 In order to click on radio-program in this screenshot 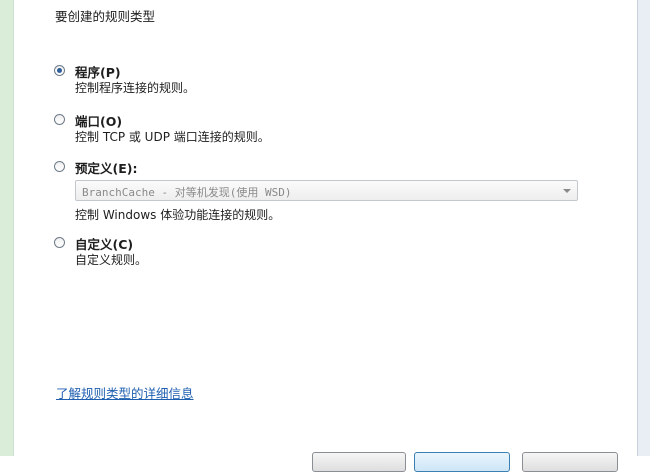, I will do `click(59, 70)`.